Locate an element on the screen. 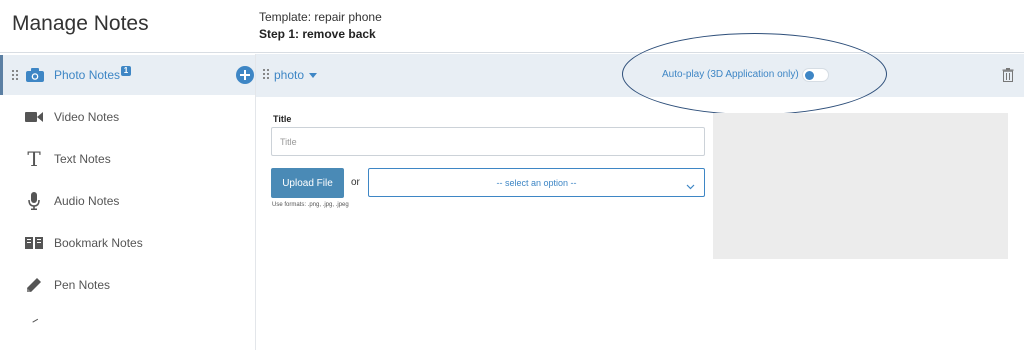 The height and width of the screenshot is (350, 1024). sidebar-item-pen-notes: Pen Notes is located at coordinates (127, 285).